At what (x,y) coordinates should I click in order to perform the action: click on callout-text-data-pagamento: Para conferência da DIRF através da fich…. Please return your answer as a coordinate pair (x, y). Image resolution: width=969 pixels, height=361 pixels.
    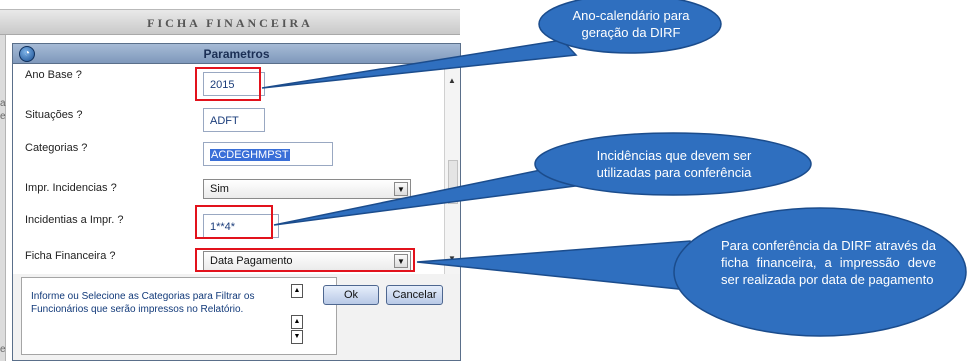
    Looking at the image, I should click on (828, 262).